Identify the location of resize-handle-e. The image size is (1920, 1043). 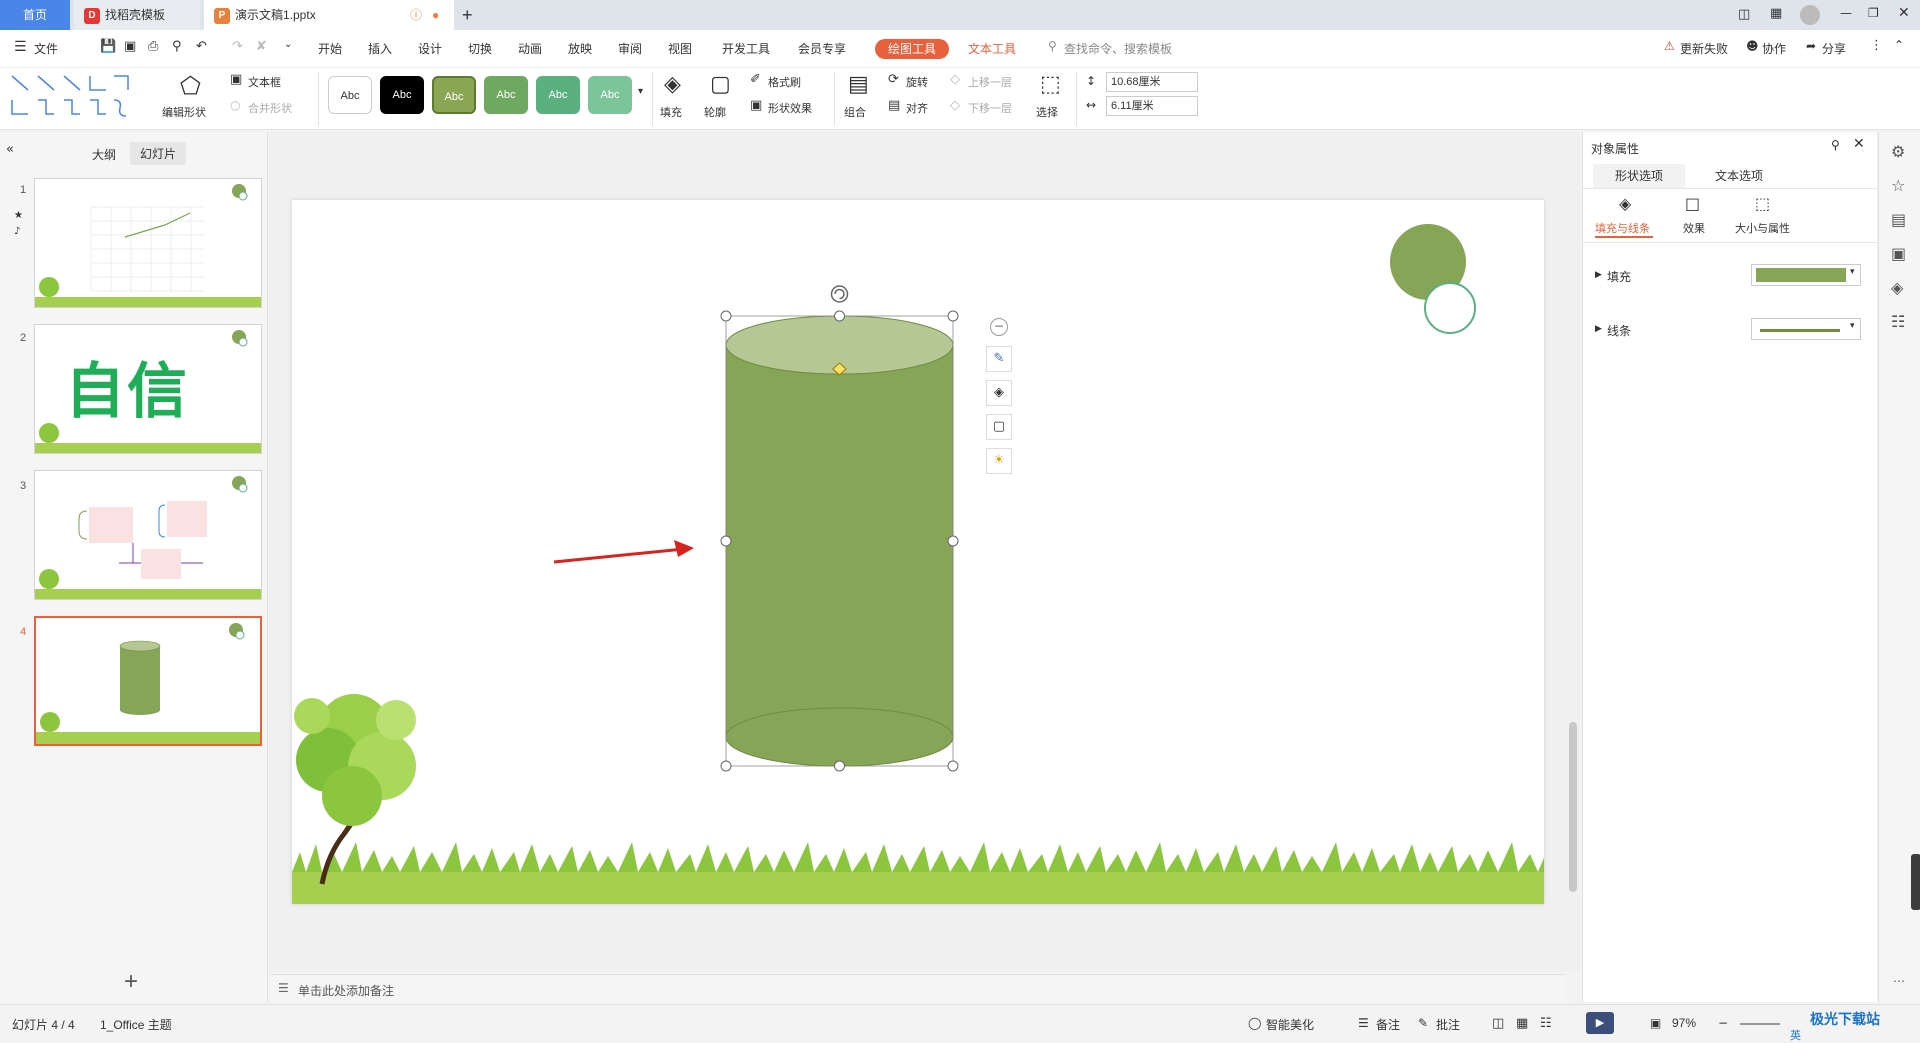
(953, 541).